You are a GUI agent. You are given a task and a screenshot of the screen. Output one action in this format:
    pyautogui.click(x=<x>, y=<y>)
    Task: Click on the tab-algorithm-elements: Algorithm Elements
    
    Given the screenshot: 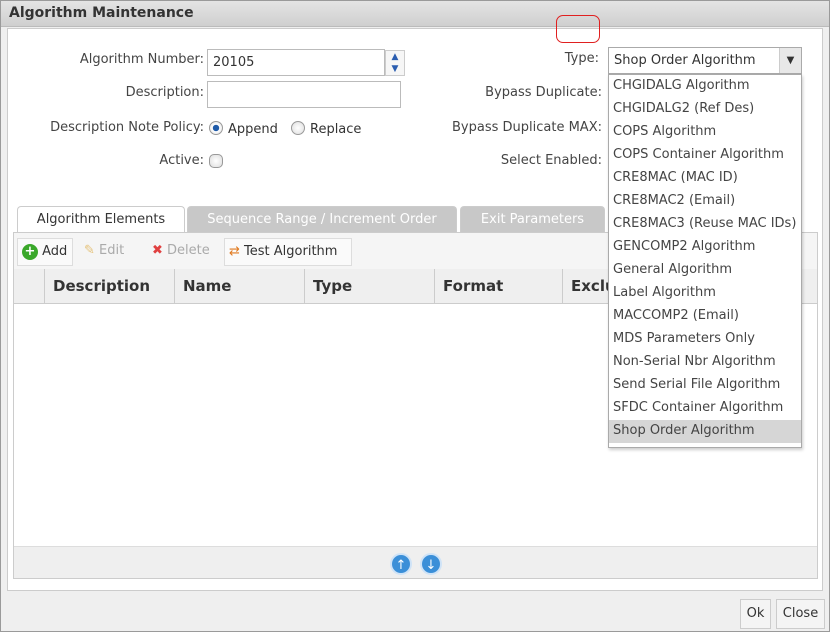 What is the action you would take?
    pyautogui.click(x=101, y=219)
    